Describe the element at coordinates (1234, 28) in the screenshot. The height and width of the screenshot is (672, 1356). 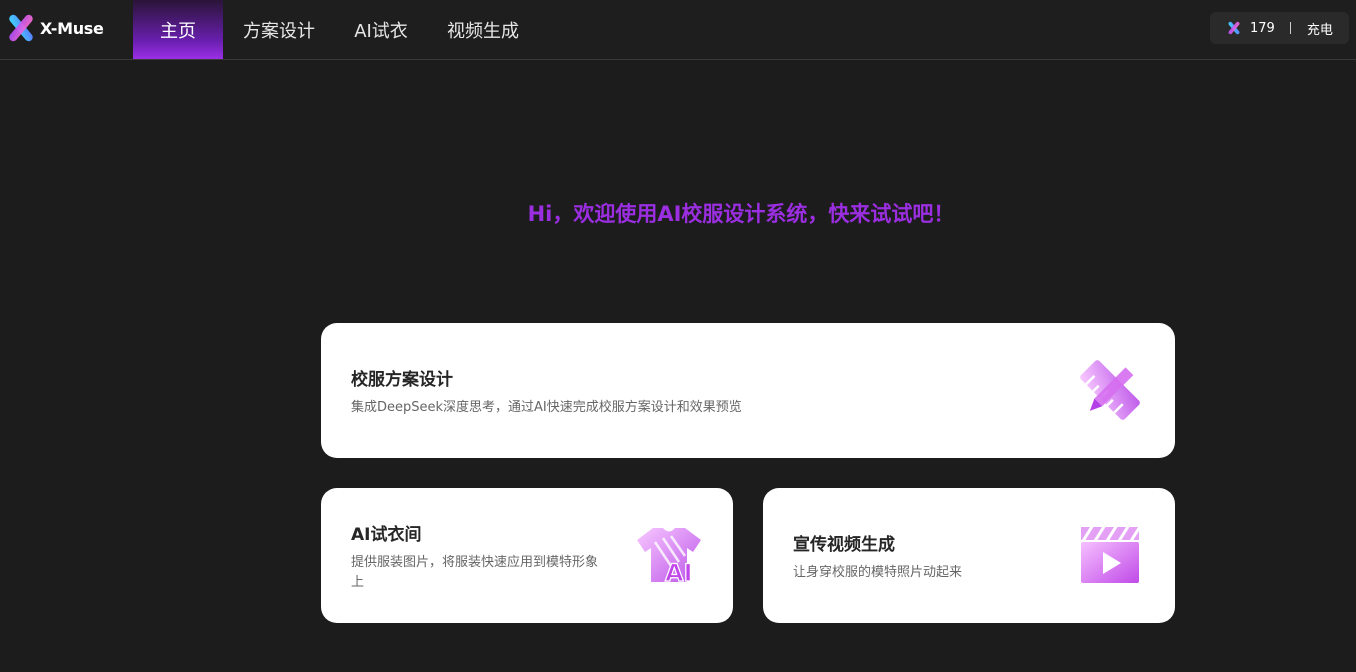
I see `credit-x-icon` at that location.